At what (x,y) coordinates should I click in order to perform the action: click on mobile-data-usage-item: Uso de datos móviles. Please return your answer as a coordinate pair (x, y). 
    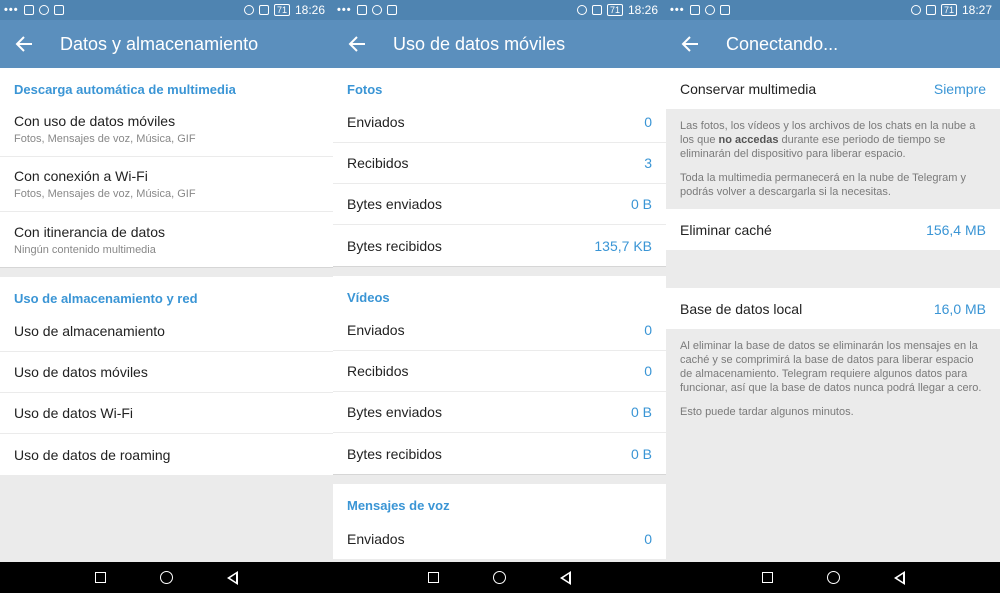
    Looking at the image, I should click on (166, 372).